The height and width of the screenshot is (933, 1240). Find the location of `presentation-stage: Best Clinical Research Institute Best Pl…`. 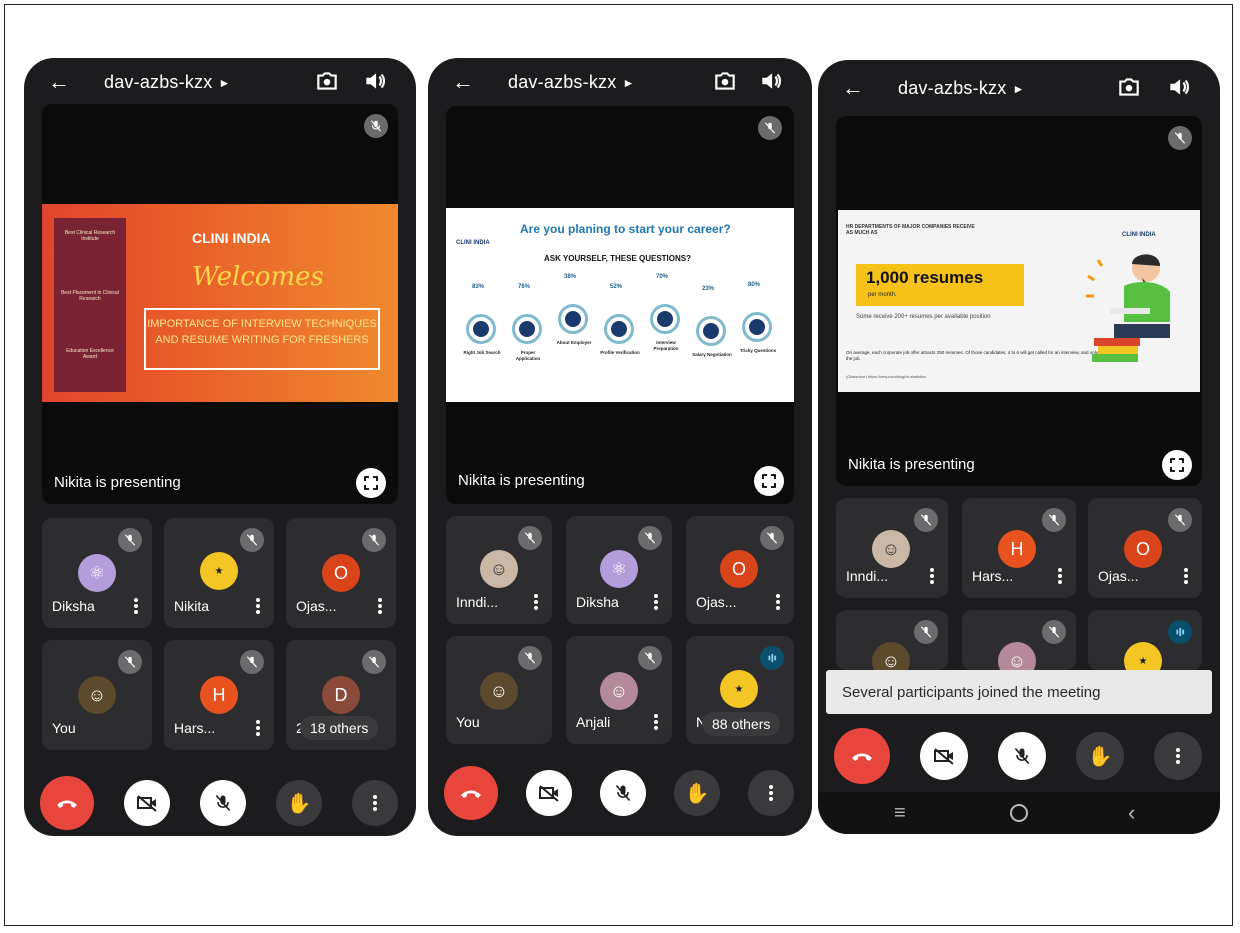

presentation-stage: Best Clinical Research Institute Best Pl… is located at coordinates (220, 304).